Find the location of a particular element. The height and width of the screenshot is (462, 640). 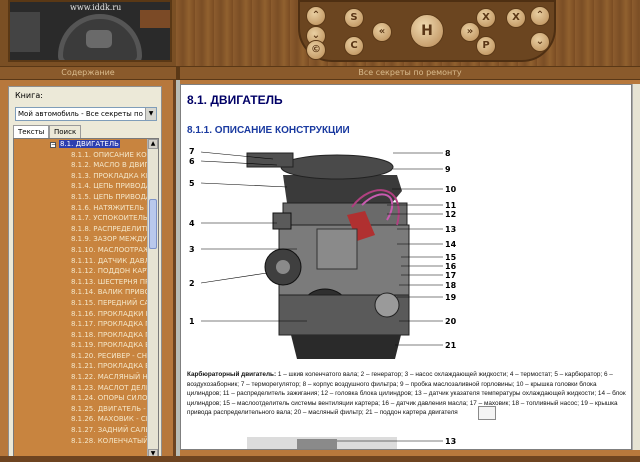

tree-item-label: 8.1. ДВИГАТЕЛЬ is located at coordinates (89, 144).